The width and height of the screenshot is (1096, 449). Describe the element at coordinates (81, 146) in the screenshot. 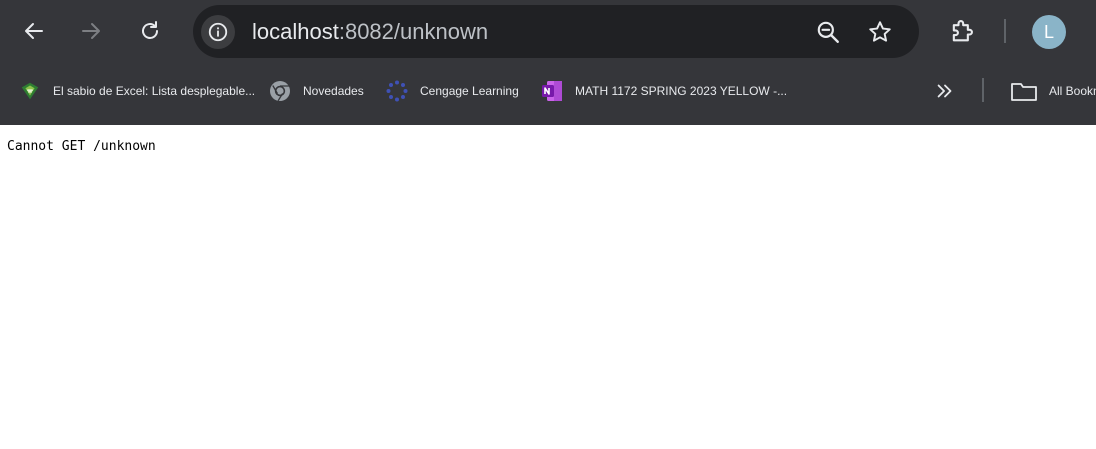

I see `error-message: Cannot GET /unknown` at that location.